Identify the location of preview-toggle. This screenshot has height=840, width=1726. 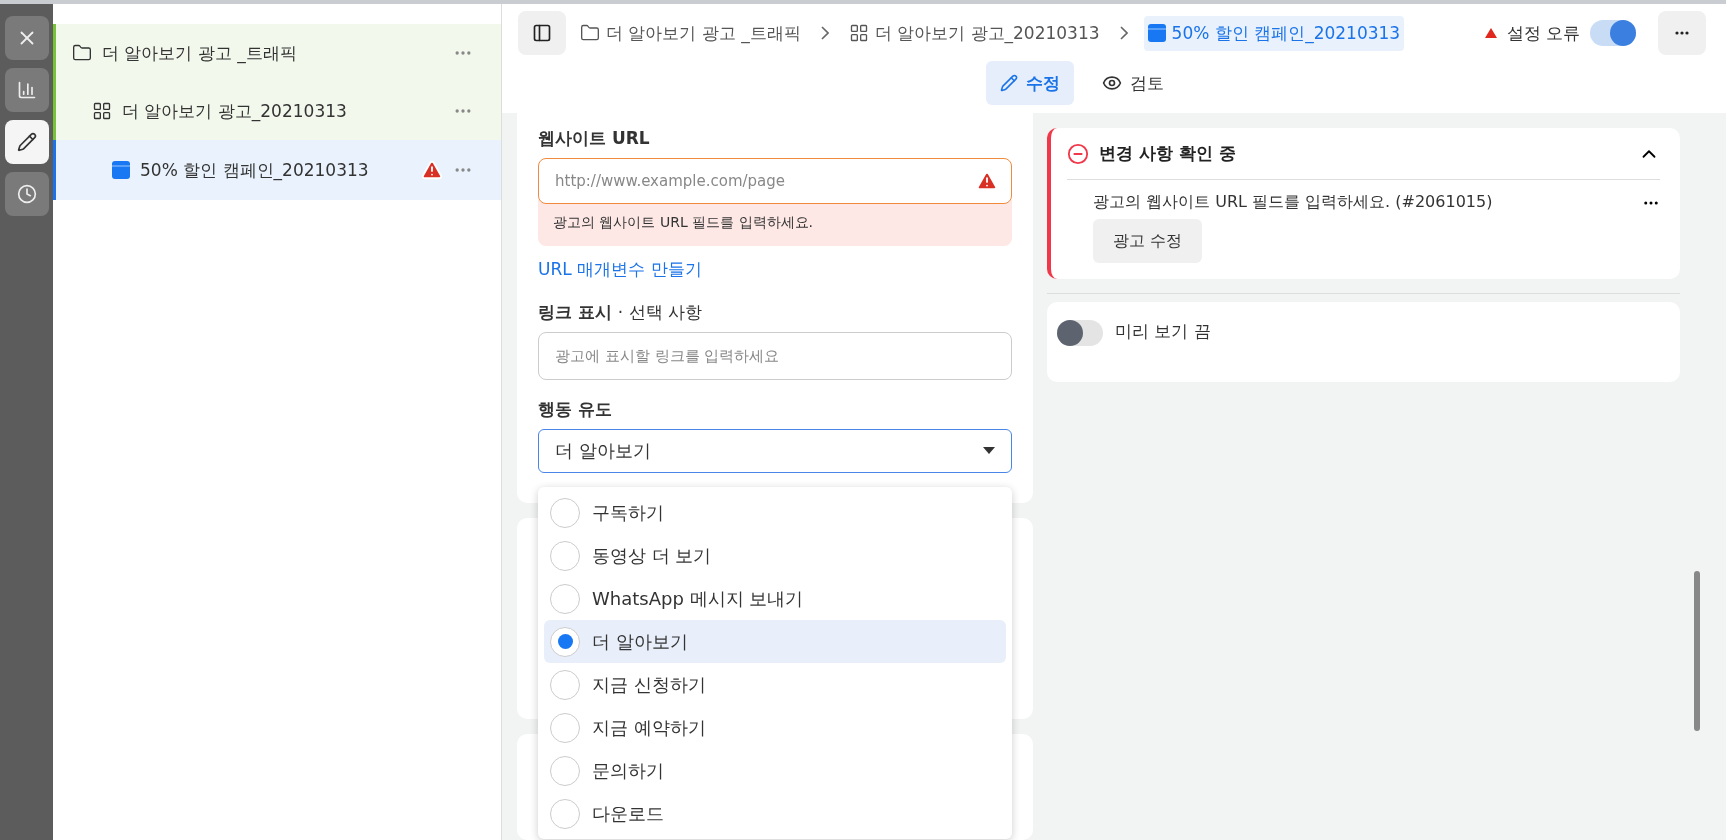
(1080, 333).